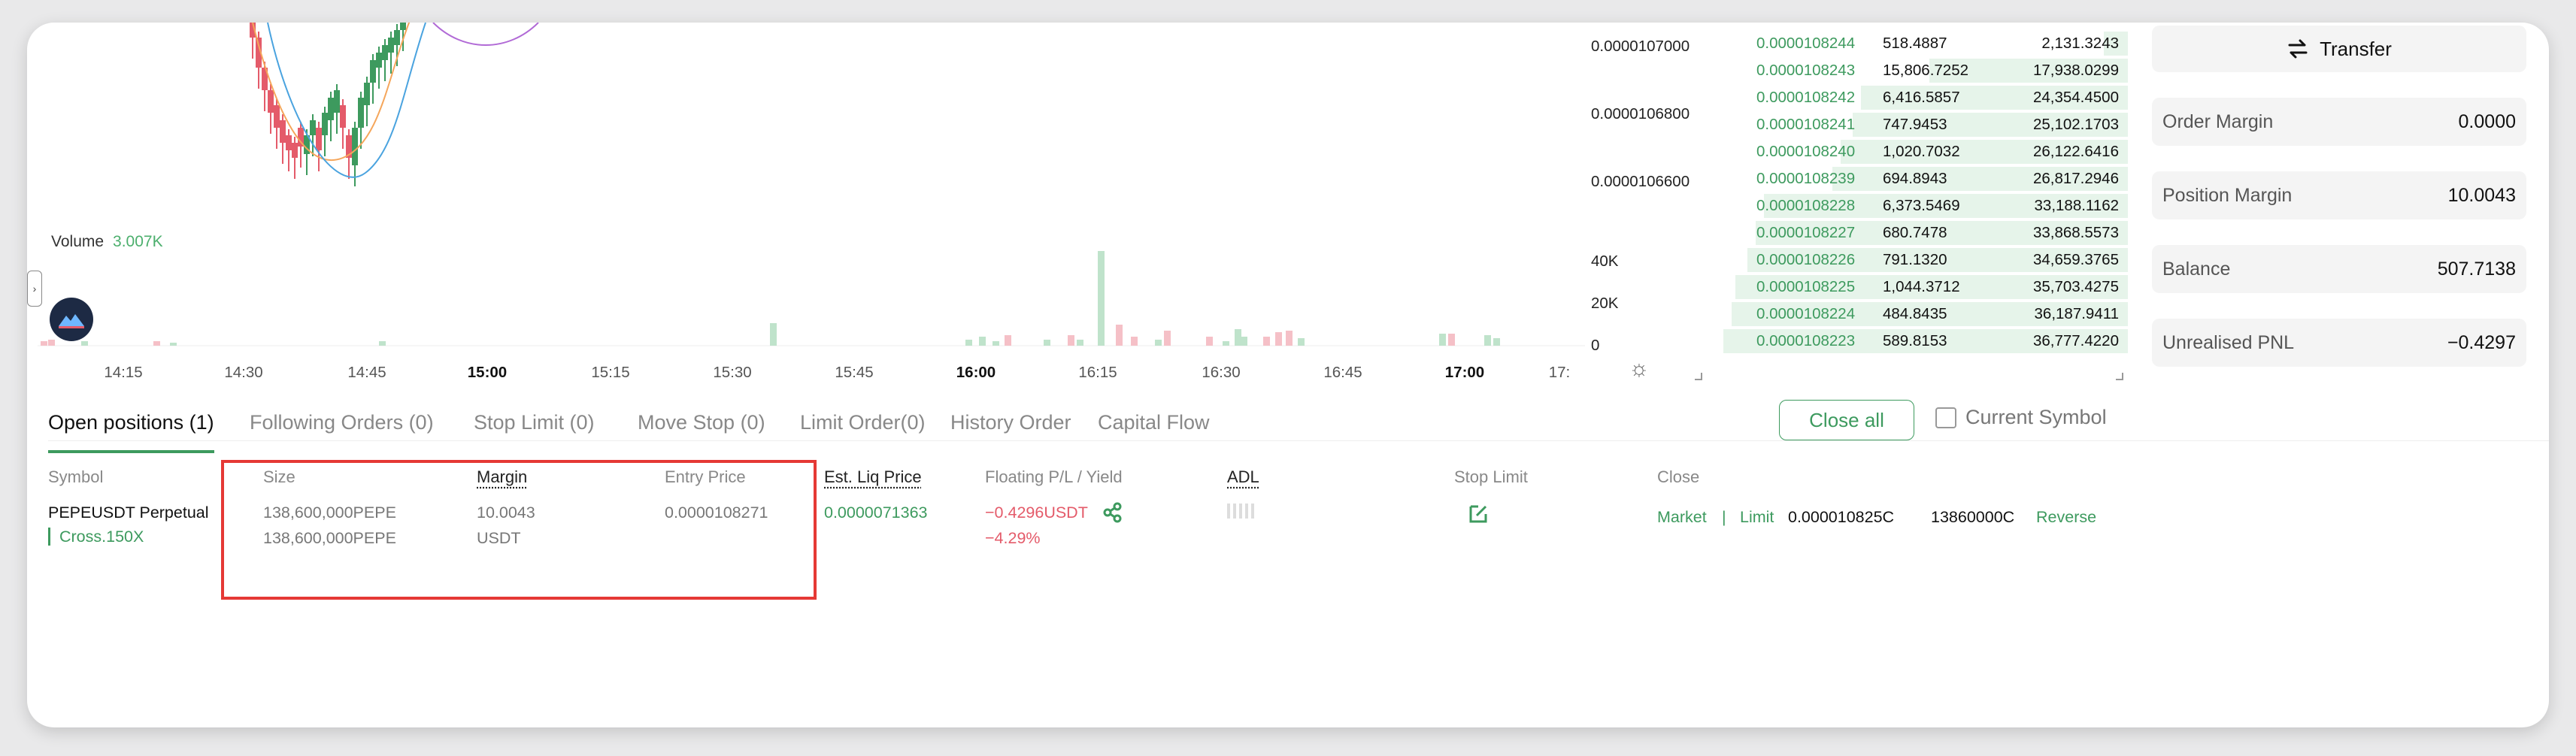 The width and height of the screenshot is (2576, 756). What do you see at coordinates (366, 372) in the screenshot?
I see `time-axis-label: 14:45` at bounding box center [366, 372].